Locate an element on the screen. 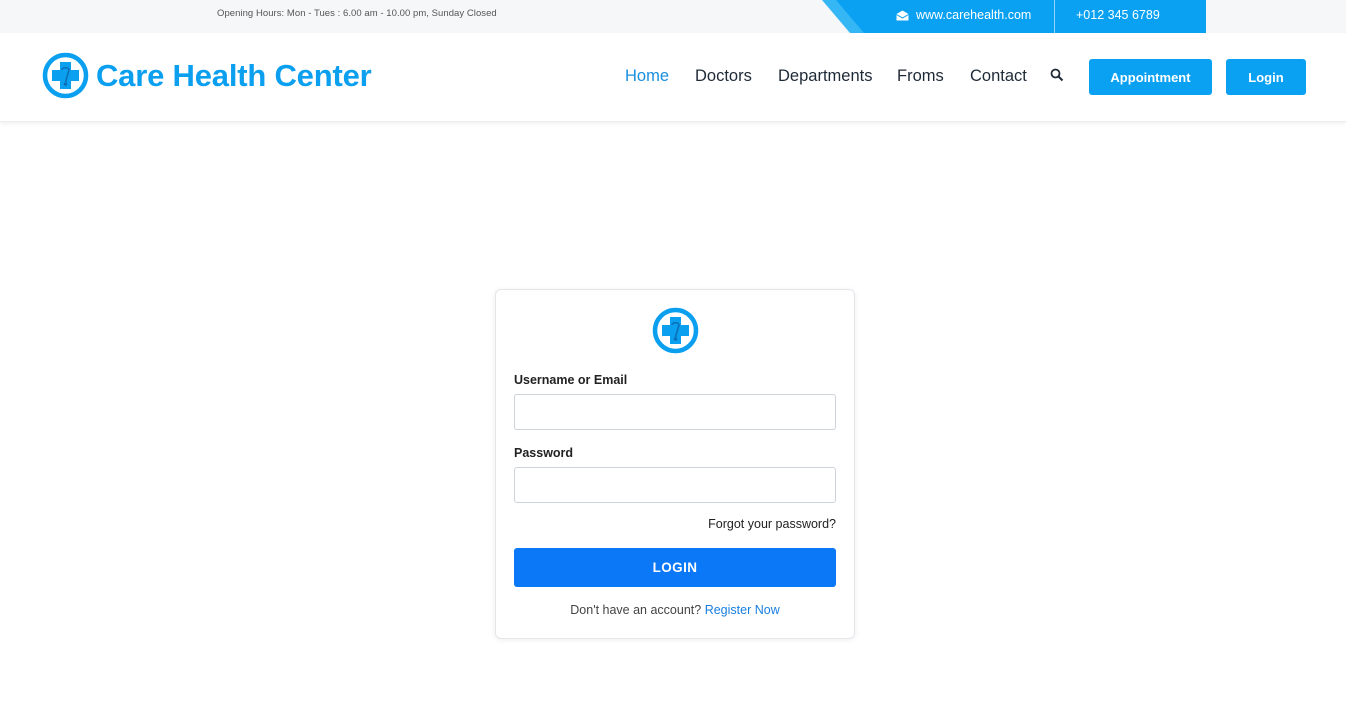 The width and height of the screenshot is (1346, 716). email-link: www.carehealth.com is located at coordinates (963, 15).